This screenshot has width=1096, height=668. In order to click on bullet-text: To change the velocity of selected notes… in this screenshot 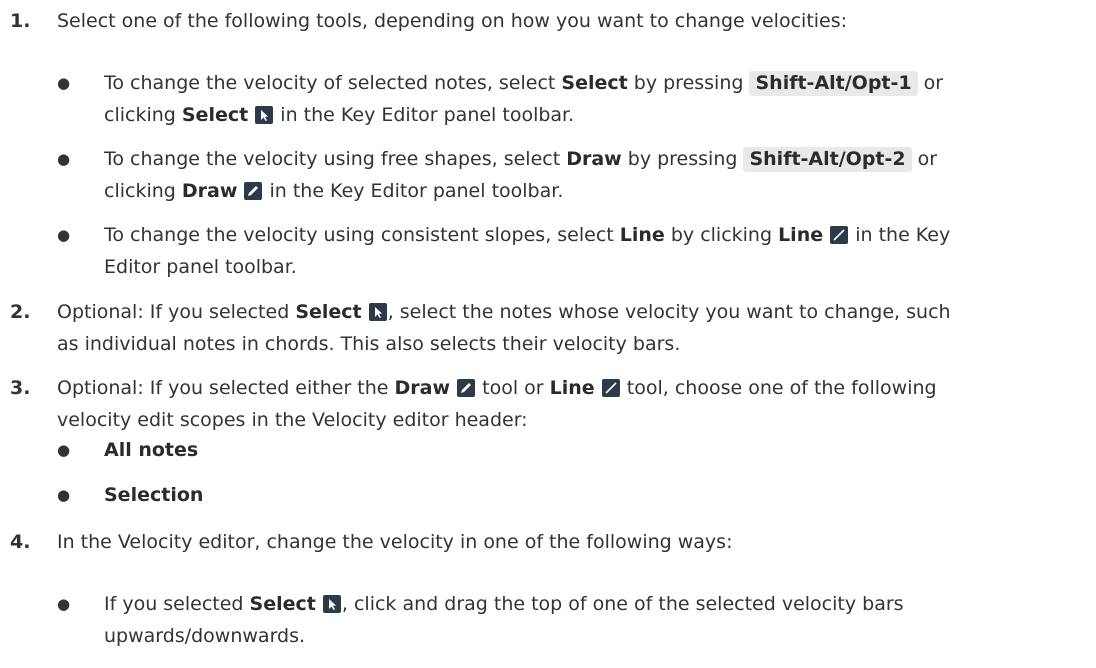, I will do `click(524, 98)`.